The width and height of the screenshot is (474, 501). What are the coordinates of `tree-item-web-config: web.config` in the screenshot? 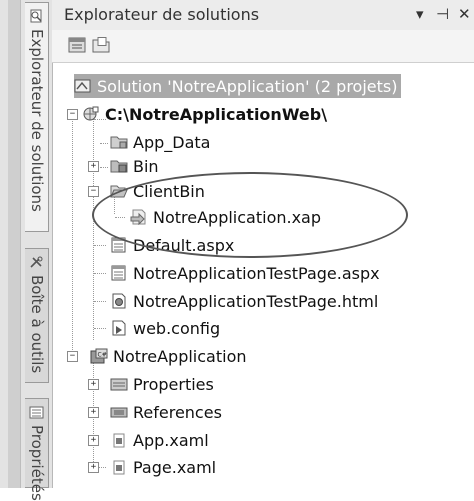 It's located at (165, 328).